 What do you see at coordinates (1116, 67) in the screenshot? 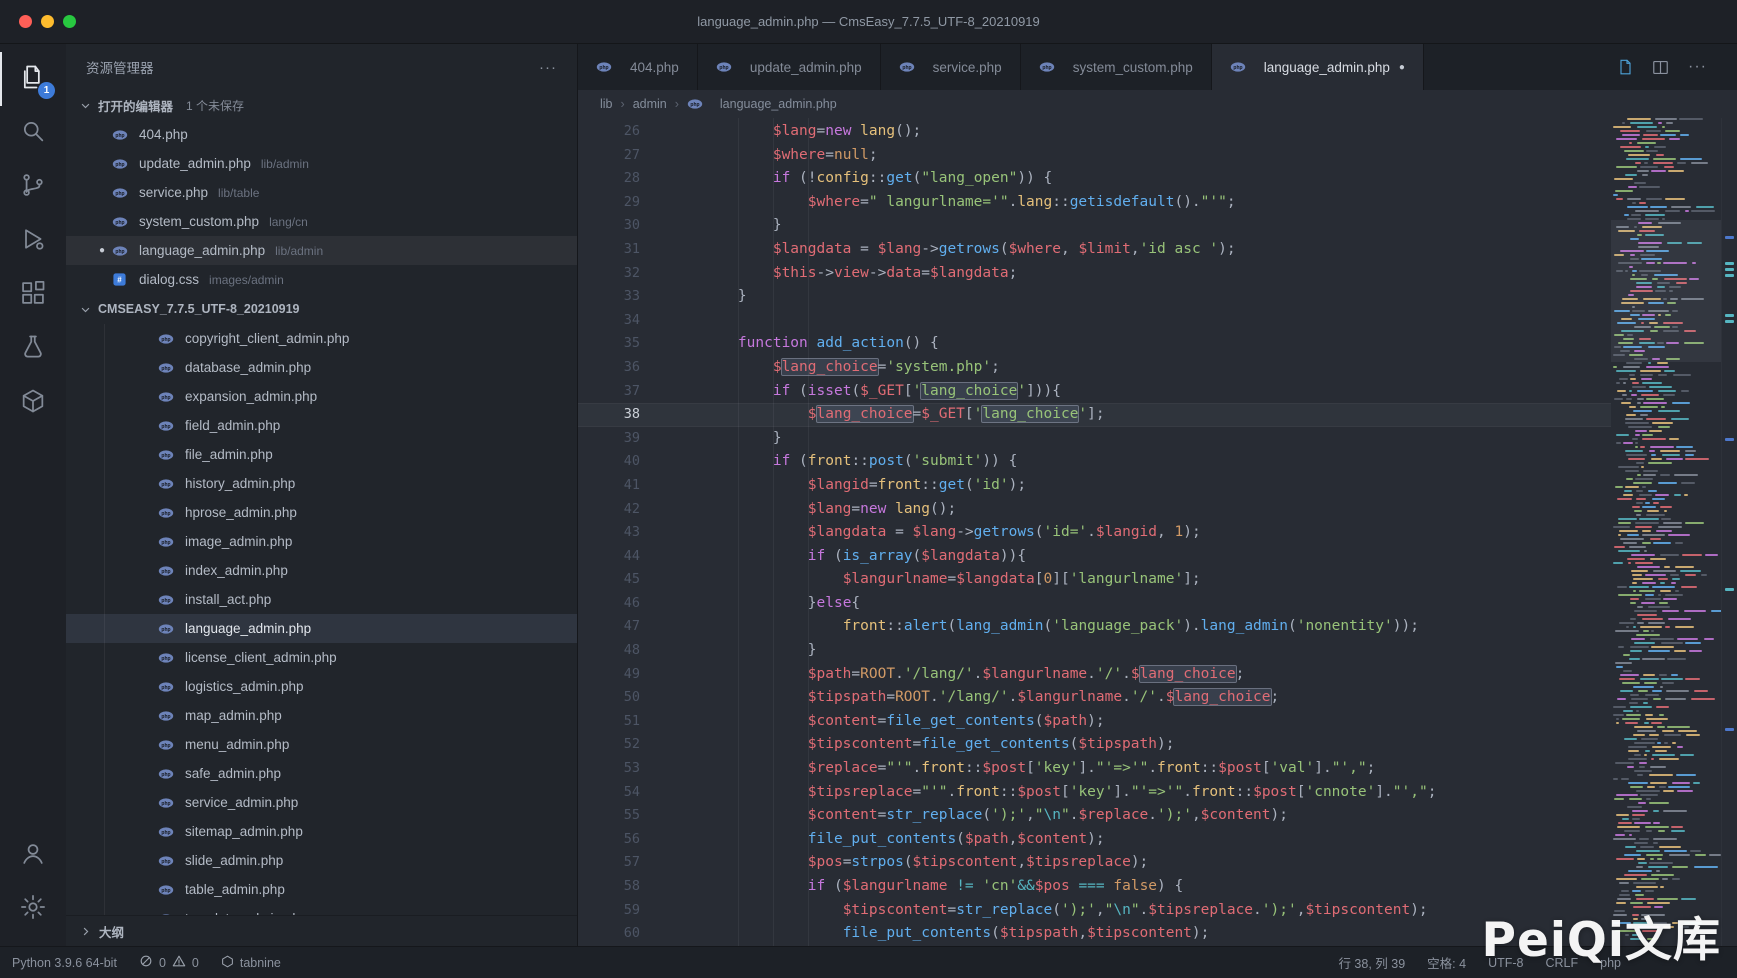
I see `tab-system_custom.php: php system_custom.php` at bounding box center [1116, 67].